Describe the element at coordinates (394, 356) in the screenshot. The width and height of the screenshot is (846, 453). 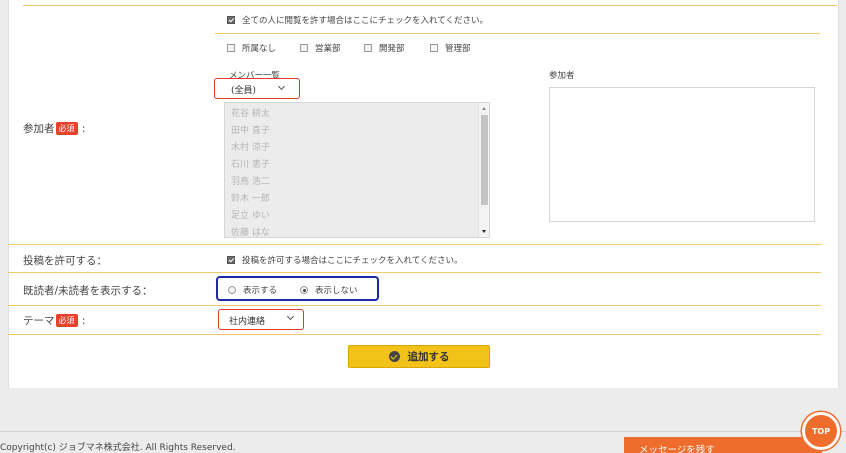
I see `check-circle-icon` at that location.